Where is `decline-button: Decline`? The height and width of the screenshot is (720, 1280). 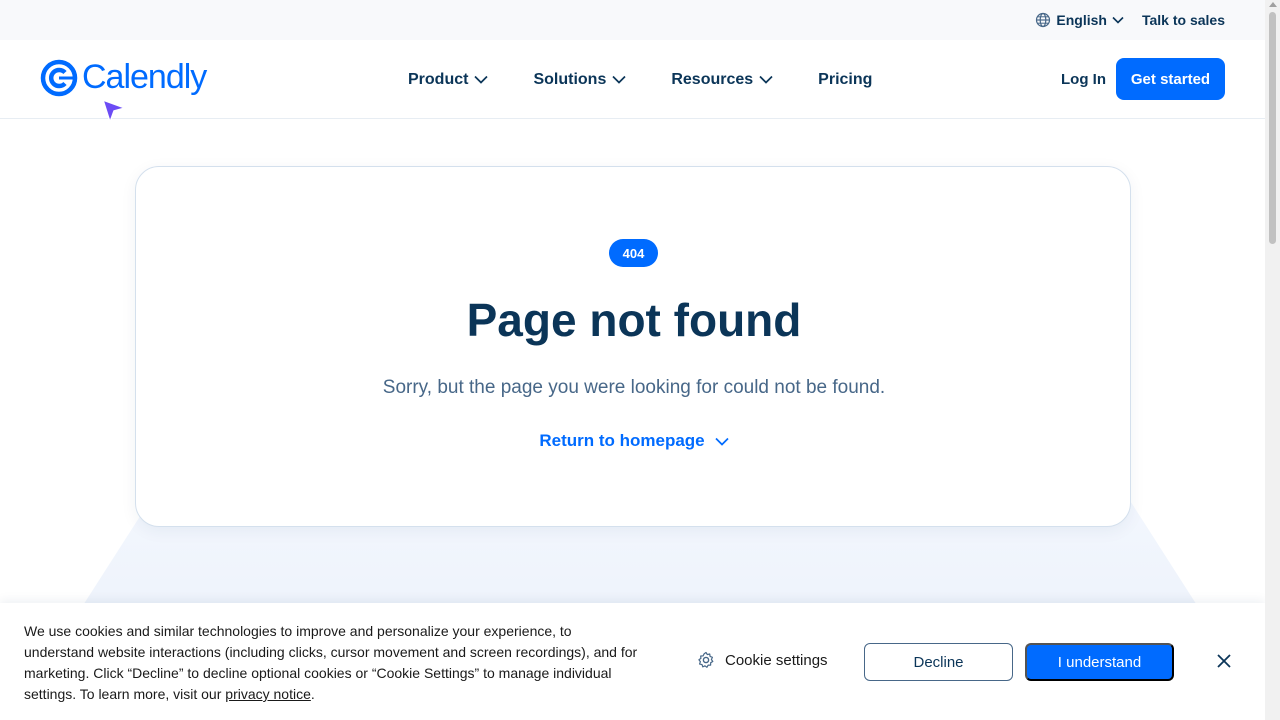 decline-button: Decline is located at coordinates (938, 662).